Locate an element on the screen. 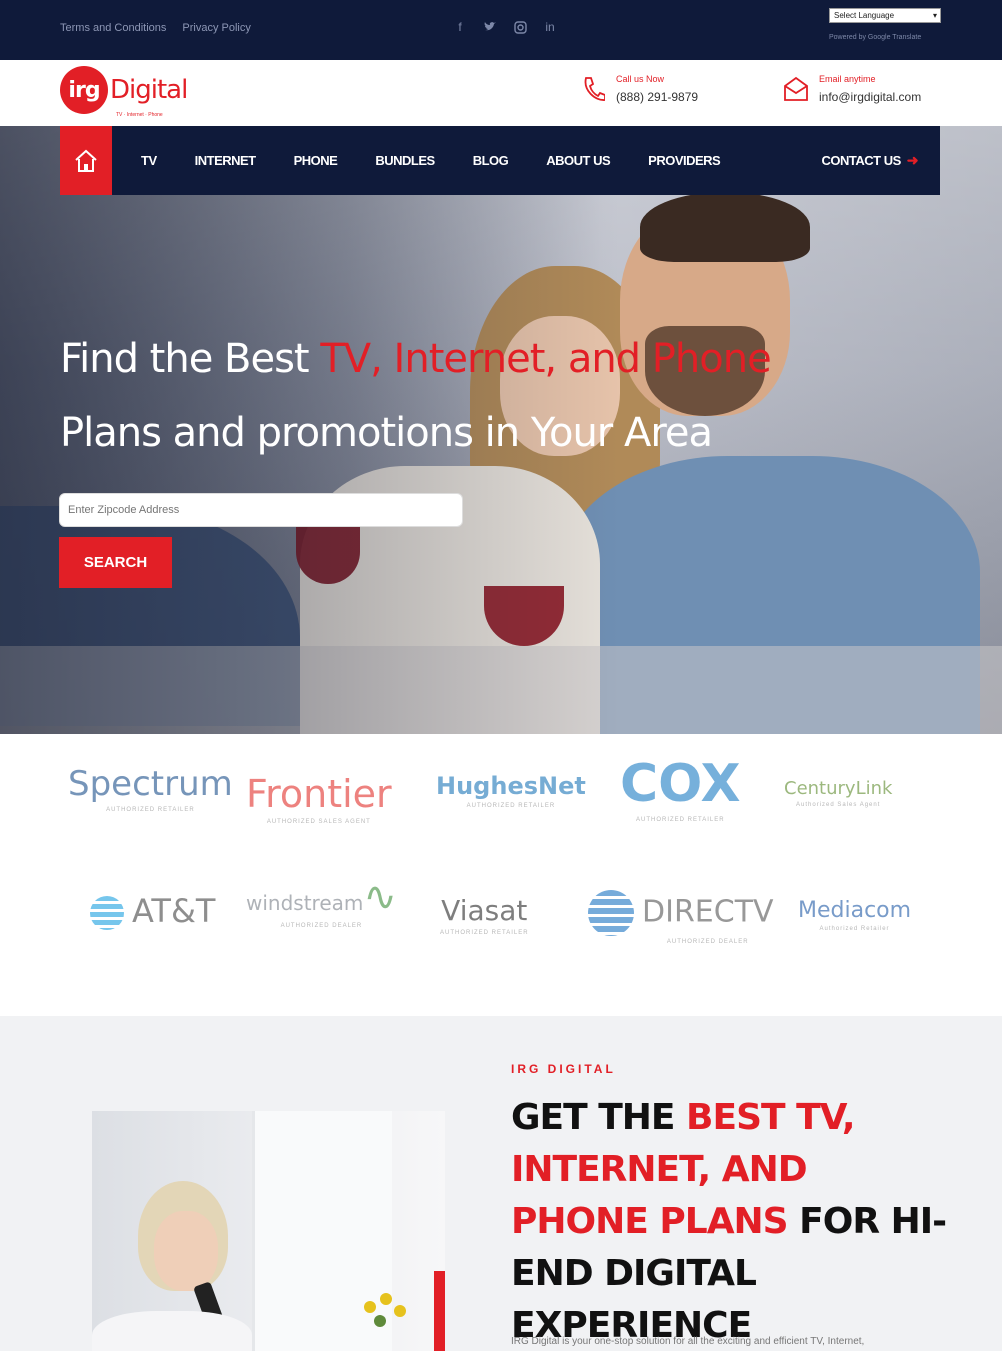 This screenshot has height=1351, width=1002. hero-photo-man-hair is located at coordinates (725, 227).